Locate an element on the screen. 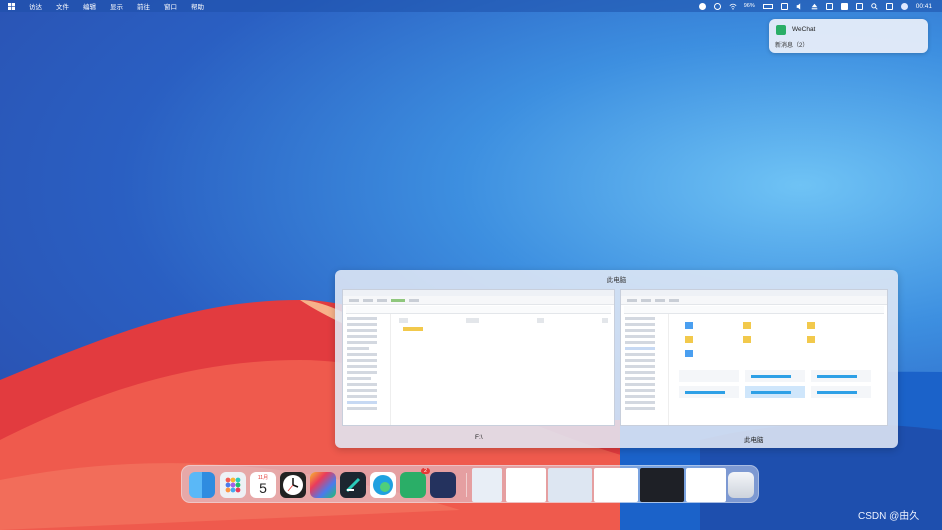  menu-window: 窗口 is located at coordinates (170, 6).